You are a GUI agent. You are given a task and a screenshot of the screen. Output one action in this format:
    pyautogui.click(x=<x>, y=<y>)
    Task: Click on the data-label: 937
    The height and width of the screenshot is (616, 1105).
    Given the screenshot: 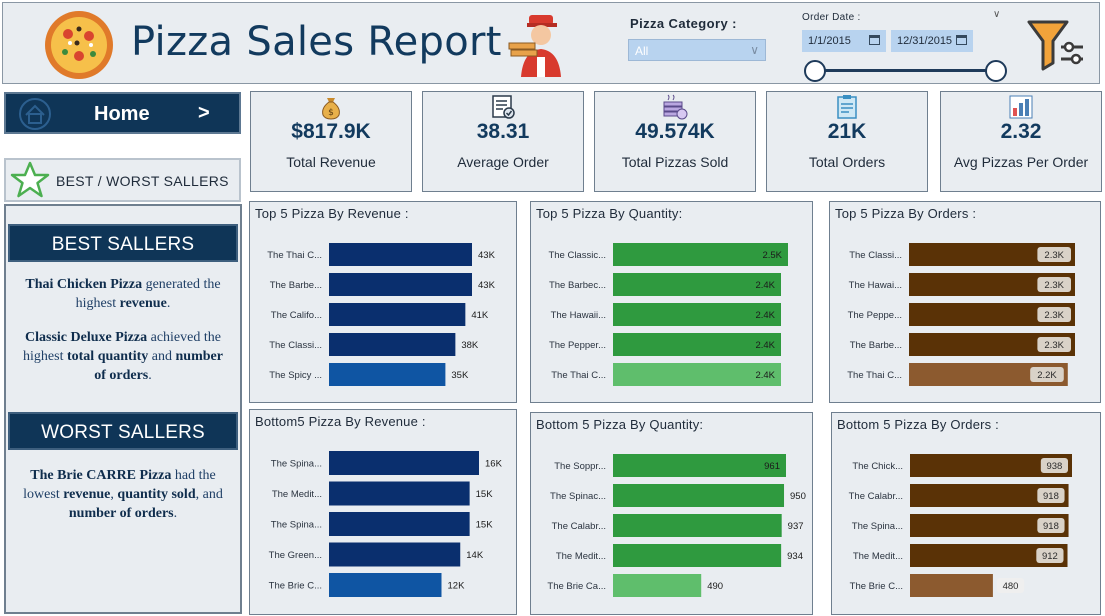 What is the action you would take?
    pyautogui.click(x=796, y=526)
    